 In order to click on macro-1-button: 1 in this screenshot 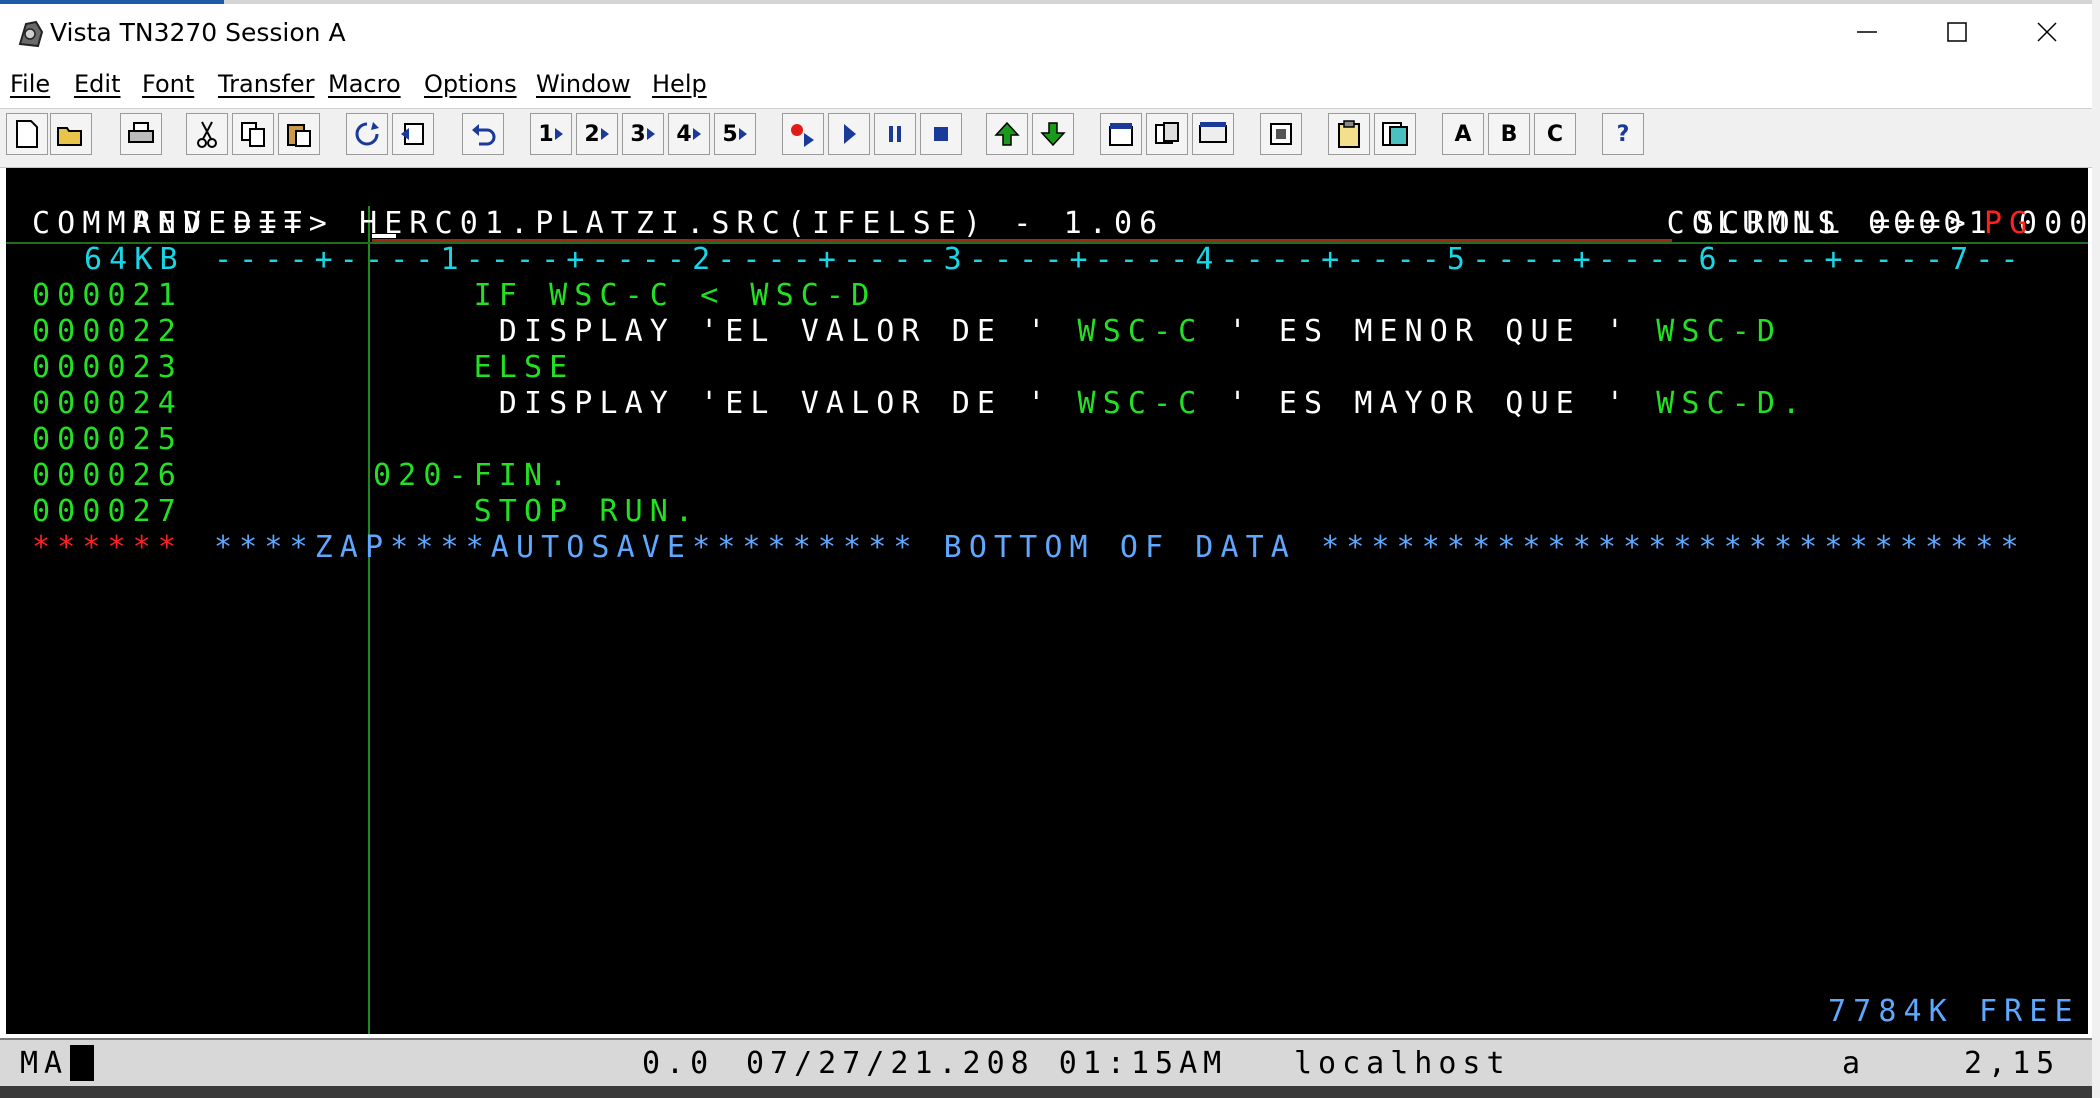, I will do `click(551, 134)`.